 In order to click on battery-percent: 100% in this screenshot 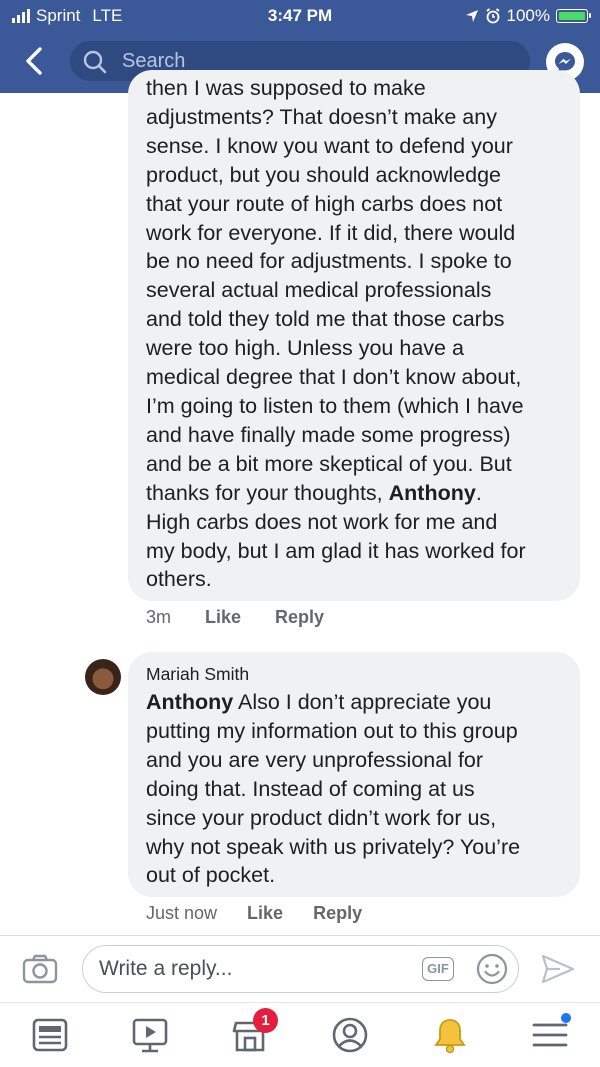, I will do `click(528, 15)`.